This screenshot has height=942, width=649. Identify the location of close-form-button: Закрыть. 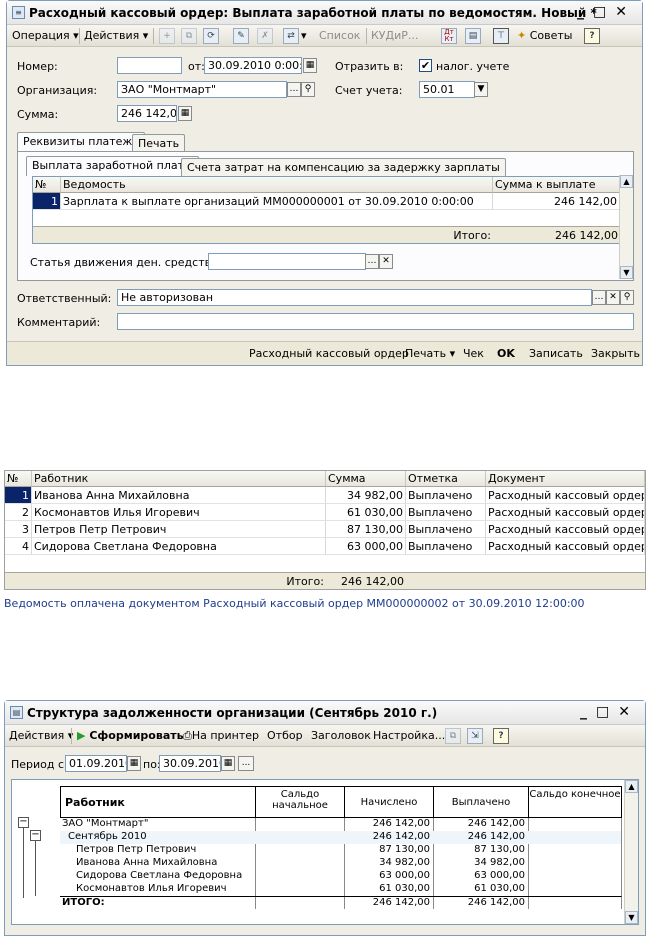
(615, 353).